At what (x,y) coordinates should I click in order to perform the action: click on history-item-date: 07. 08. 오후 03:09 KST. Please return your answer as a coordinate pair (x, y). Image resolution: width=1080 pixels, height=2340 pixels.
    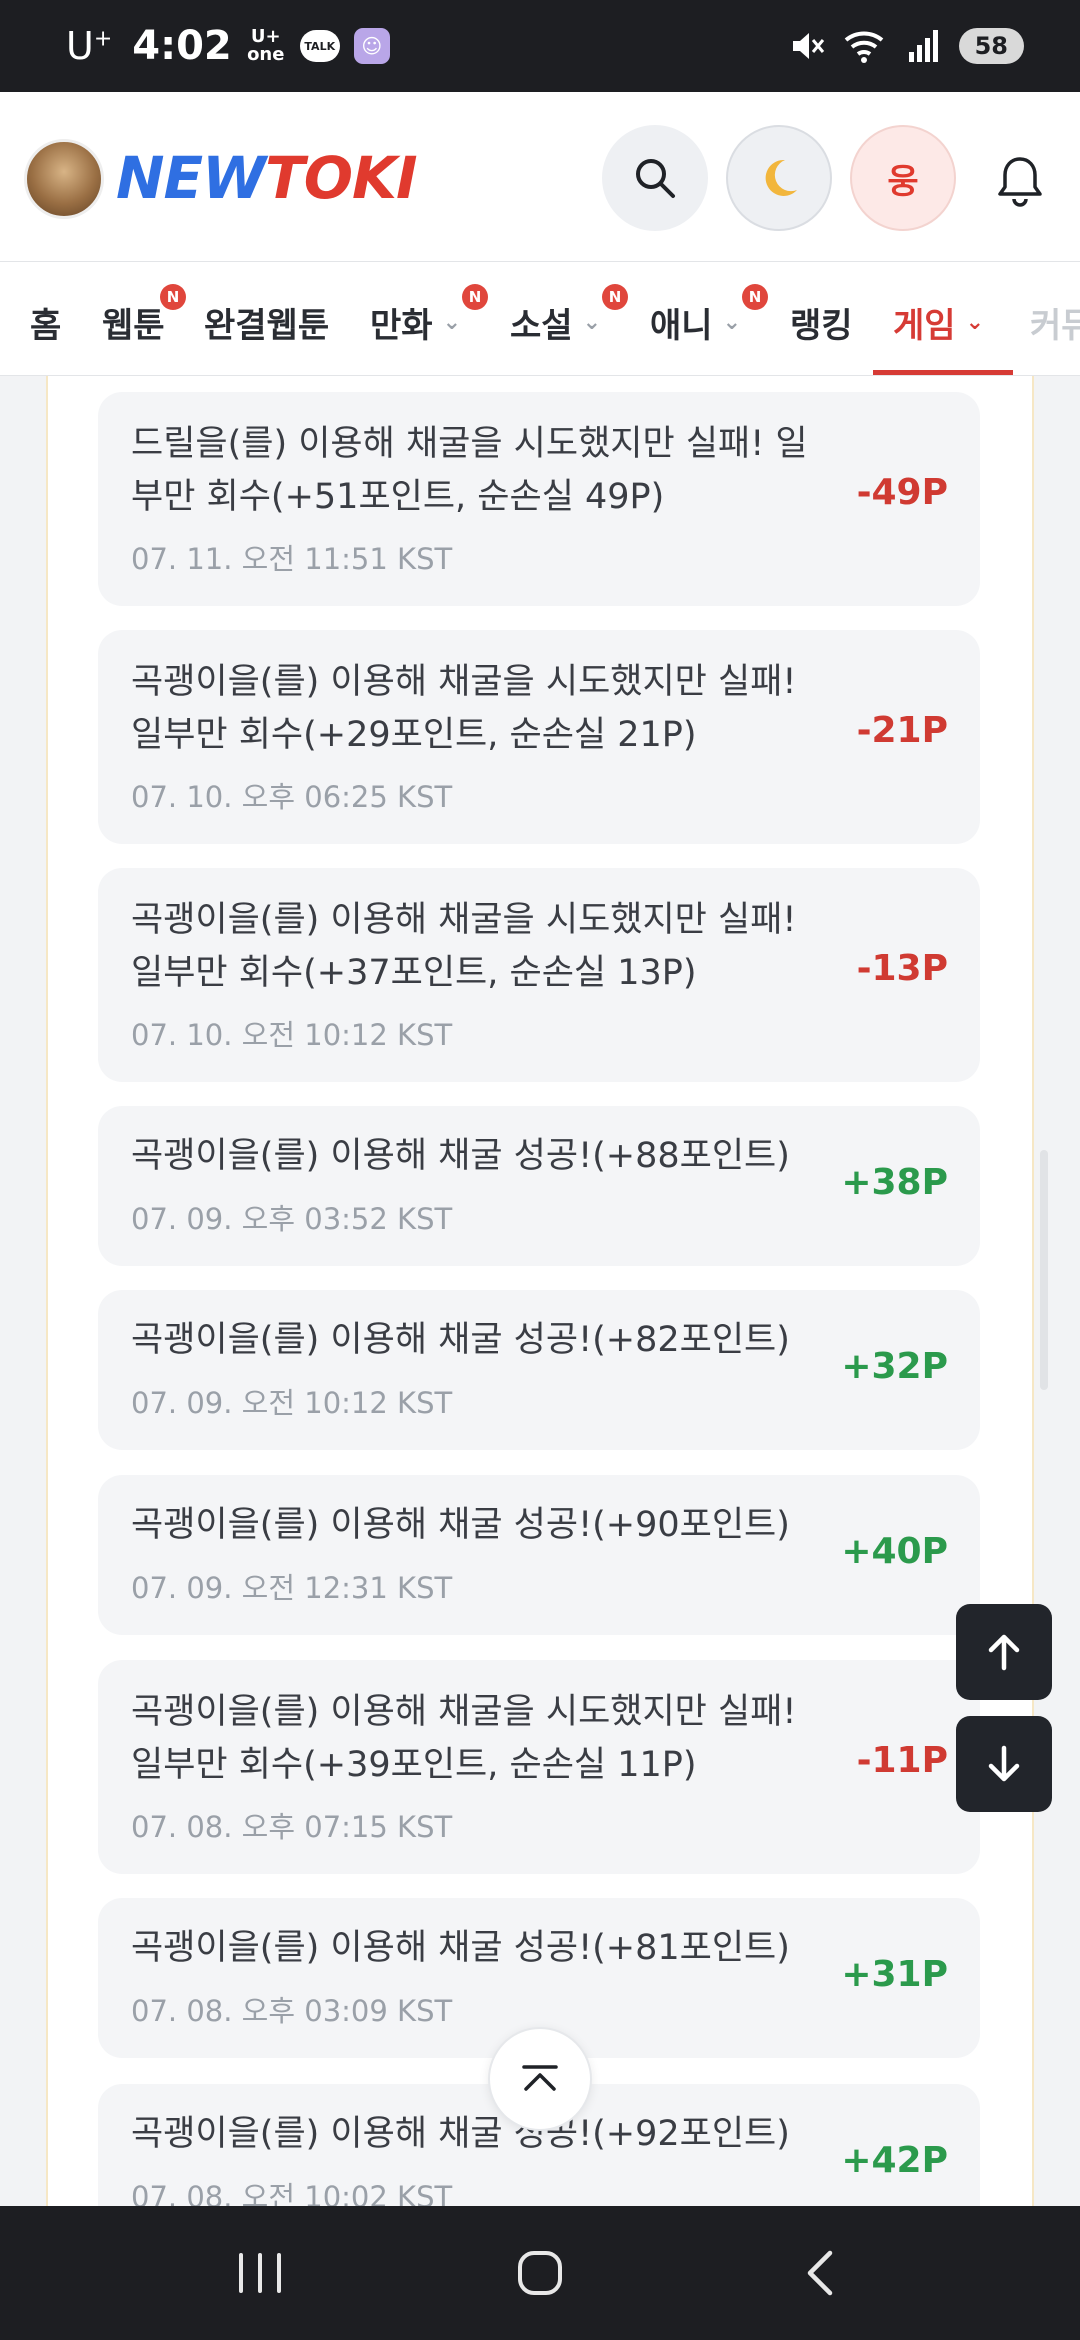
    Looking at the image, I should click on (292, 2011).